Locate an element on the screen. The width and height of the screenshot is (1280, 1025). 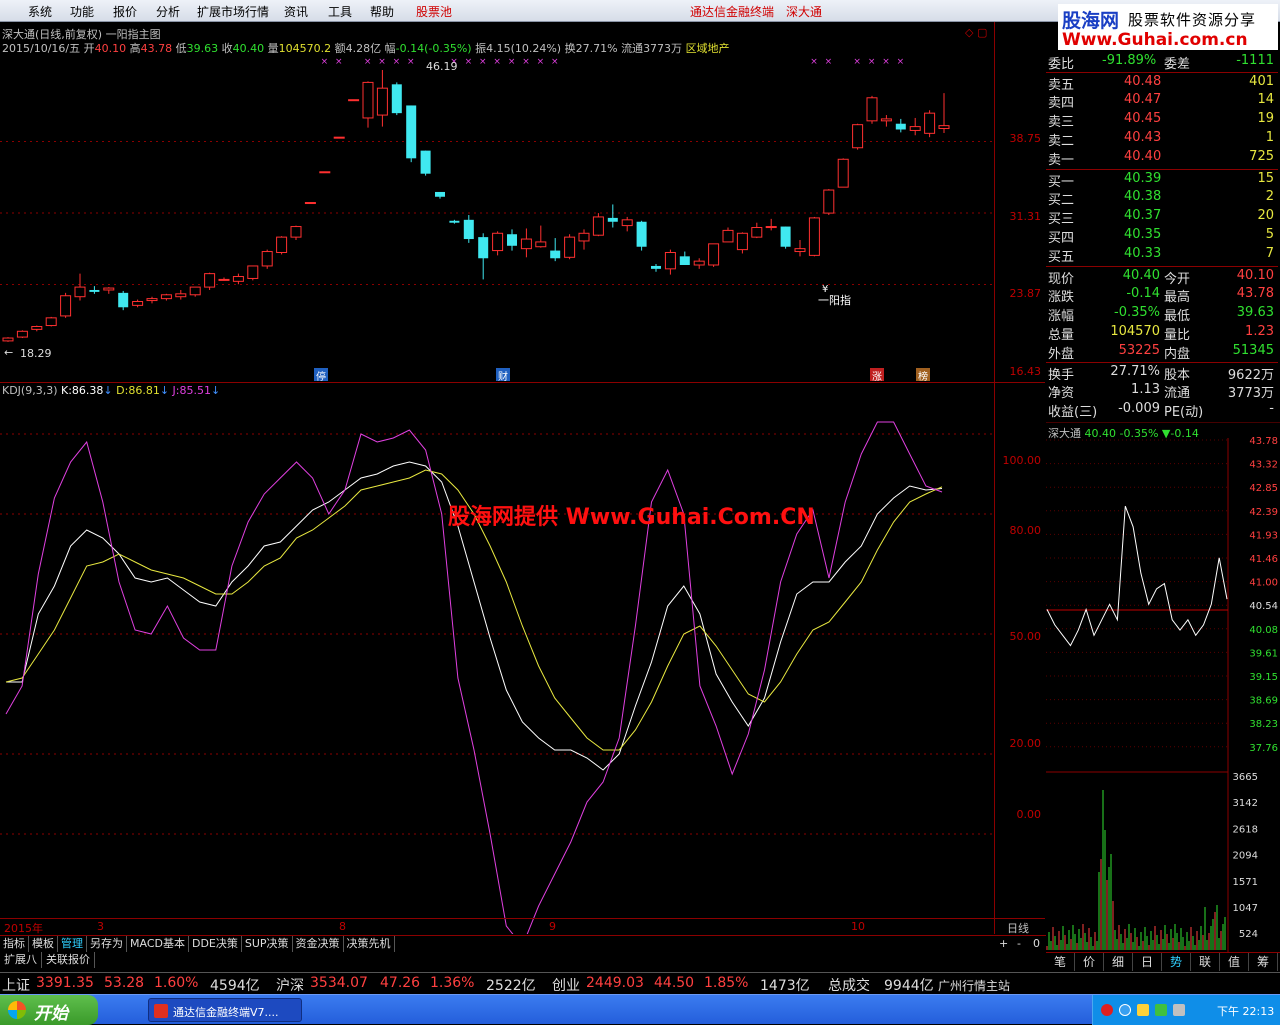
stat-row: 换手 27.71% 股本 9622万 is located at coordinates (1162, 372).